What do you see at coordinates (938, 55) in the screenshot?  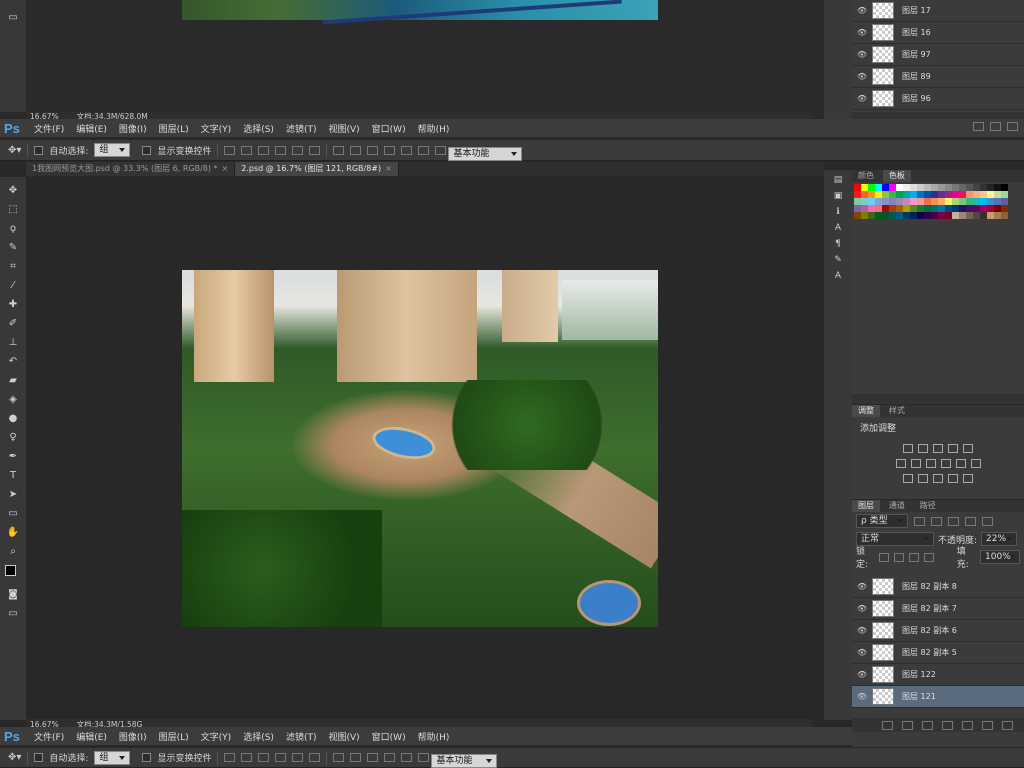 I see `layer-row: 👁 图层 97` at bounding box center [938, 55].